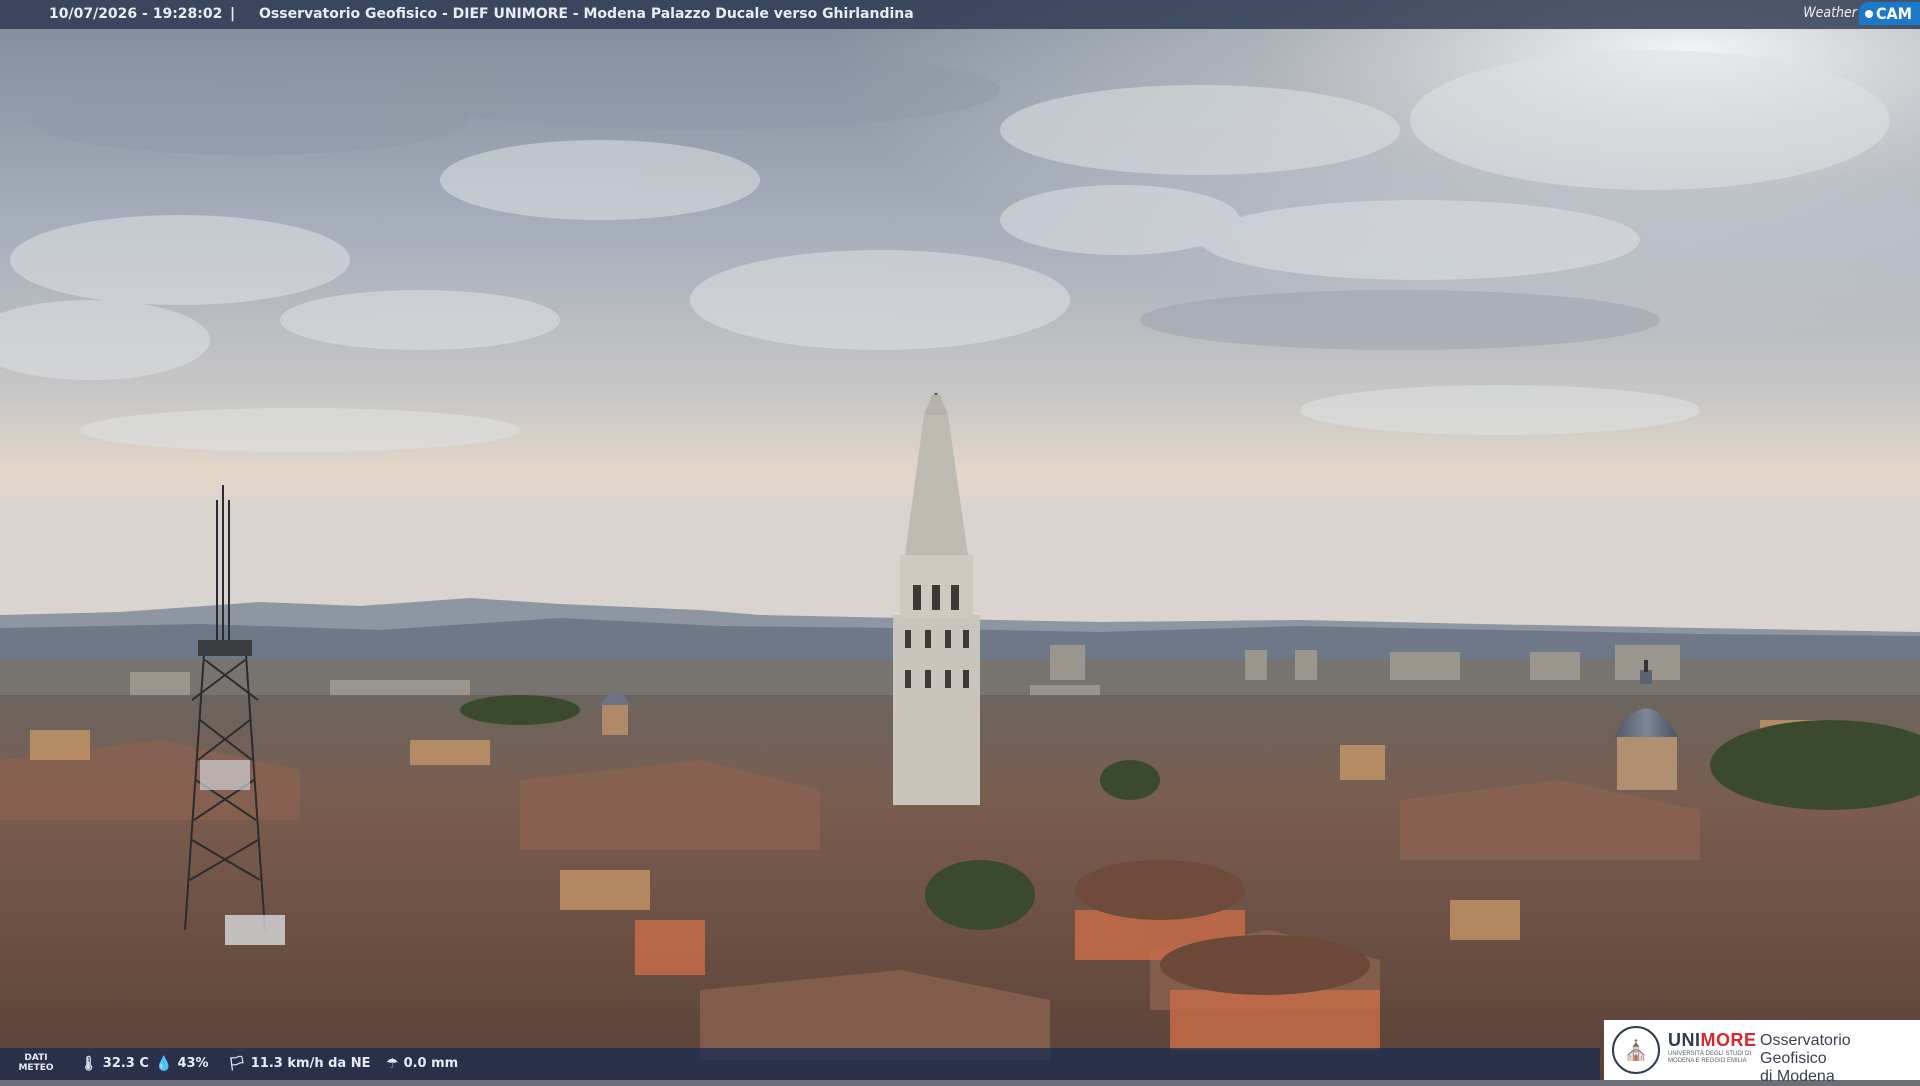 The image size is (1920, 1086). Describe the element at coordinates (310, 1063) in the screenshot. I see `wind-value: 11.3 km/h da NE` at that location.